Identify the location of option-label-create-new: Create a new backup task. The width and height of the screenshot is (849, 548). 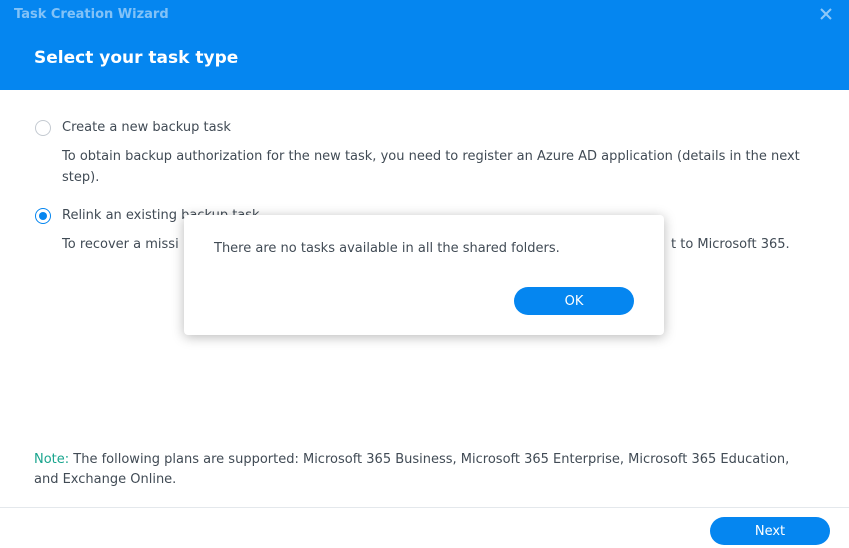
(146, 127).